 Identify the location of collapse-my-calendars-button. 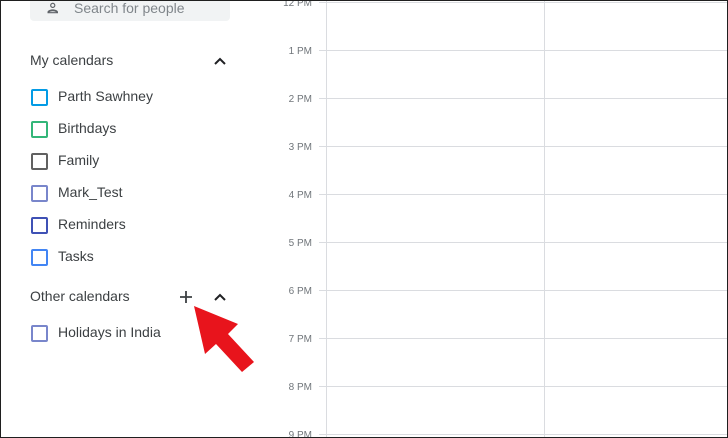
(220, 61).